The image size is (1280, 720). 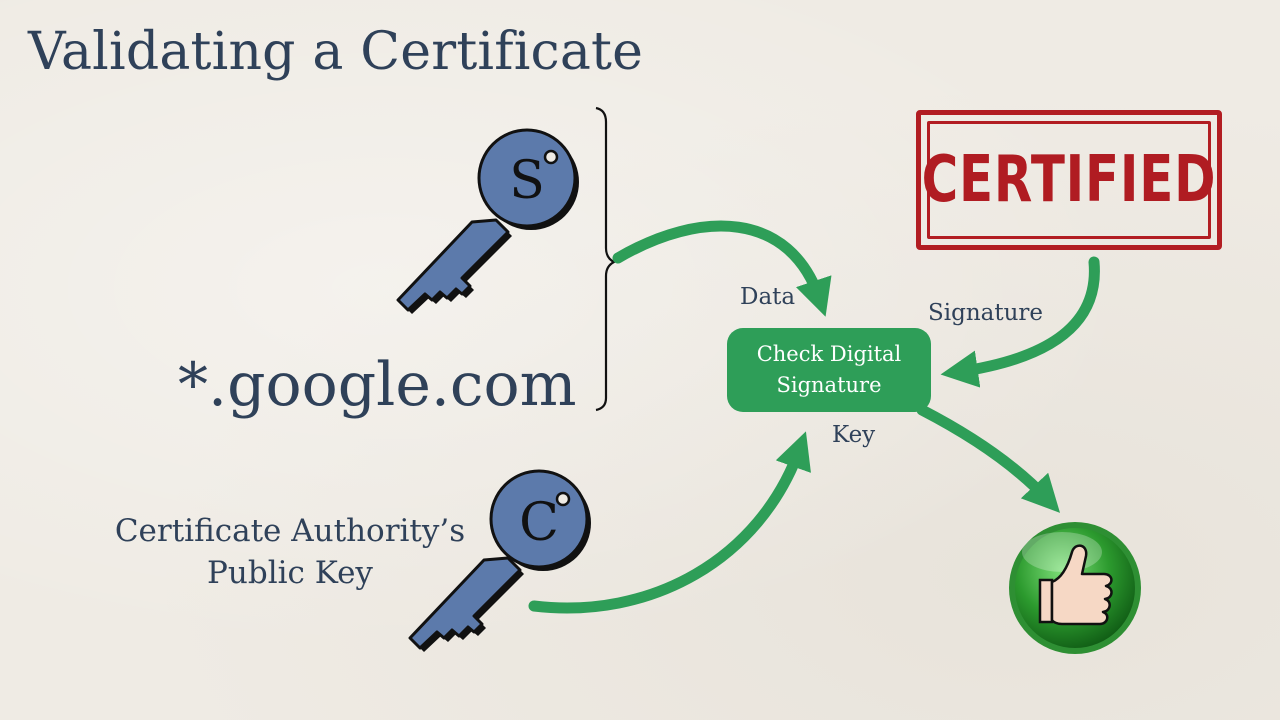 I want to click on process-line1: Check Digital, so click(x=829, y=354).